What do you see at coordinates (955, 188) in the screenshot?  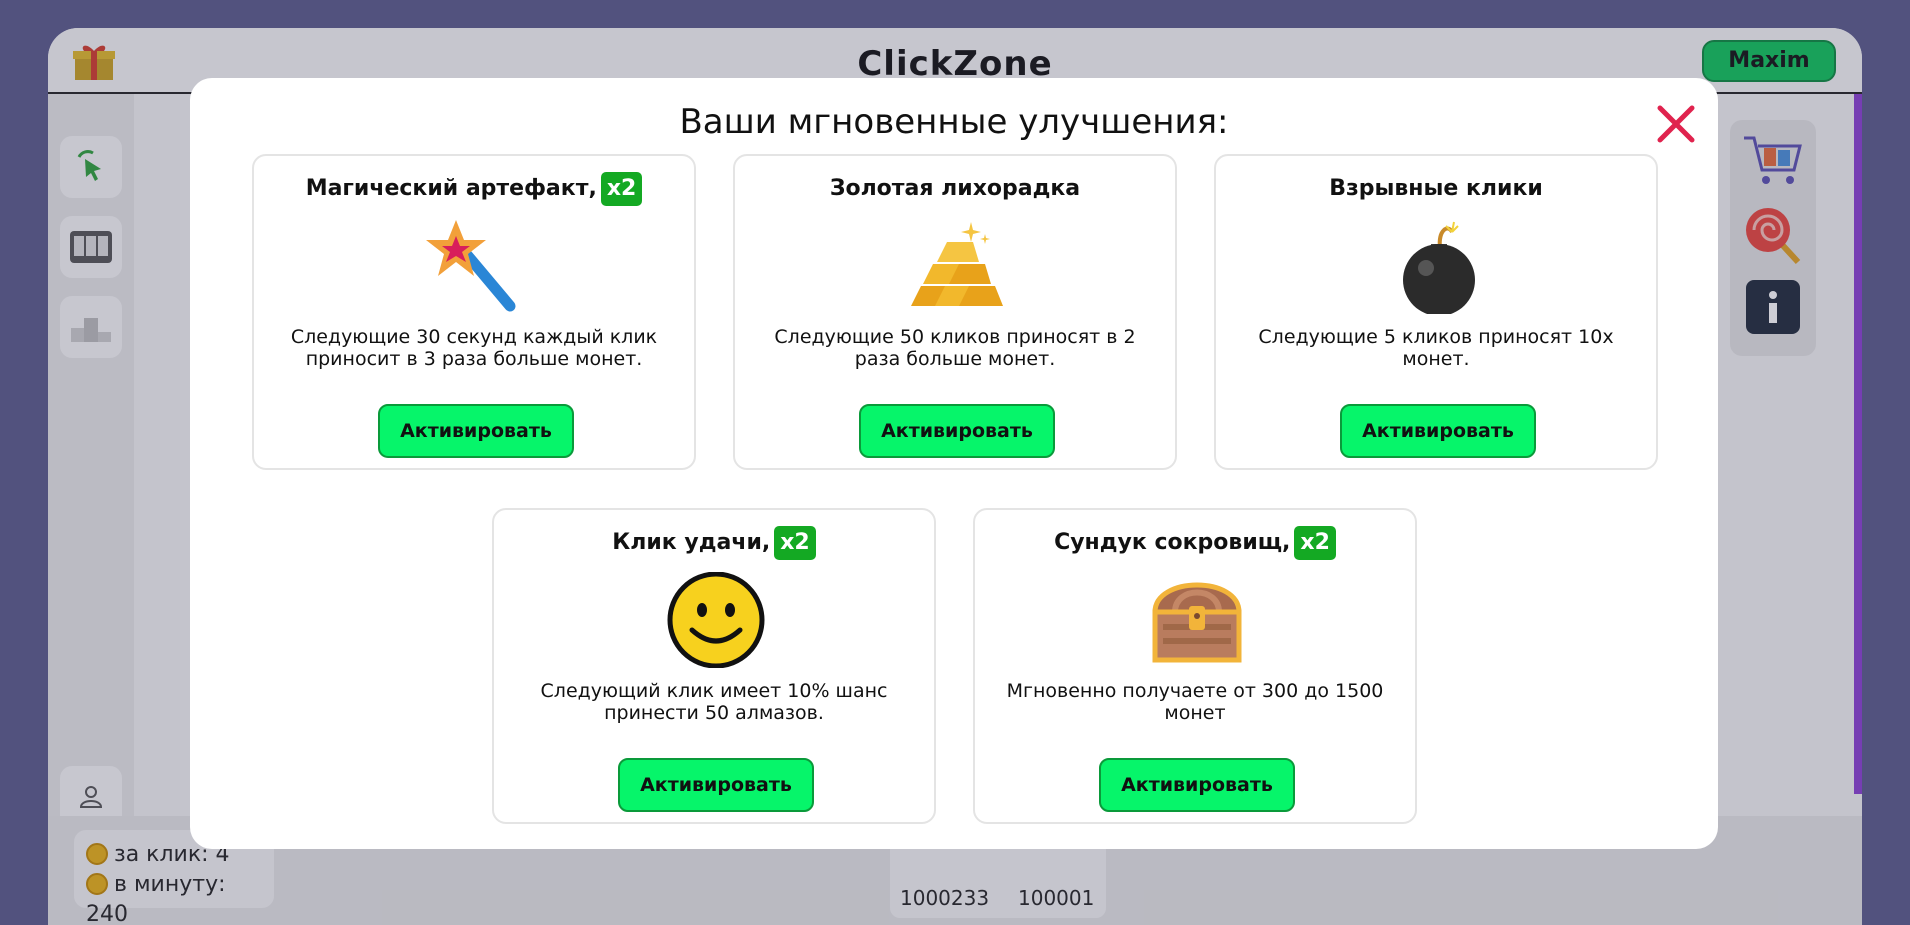 I see `card-title: Золотая лихорадка` at bounding box center [955, 188].